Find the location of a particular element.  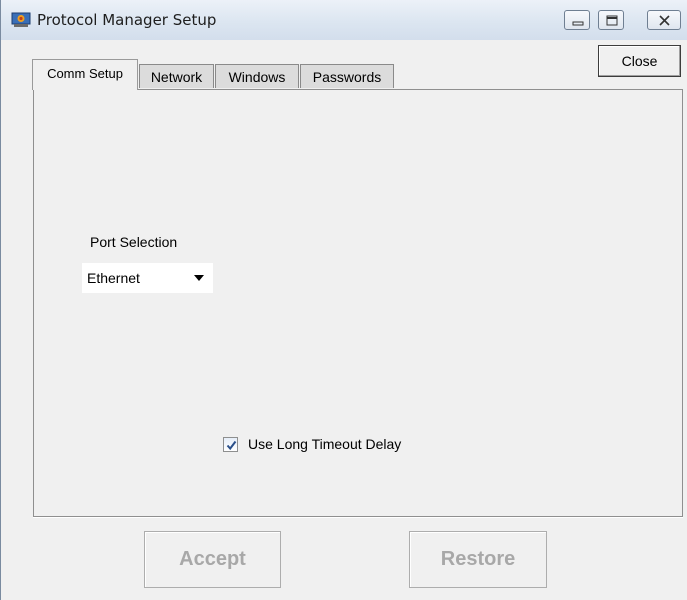

long-timeout-checkbox is located at coordinates (230, 444).